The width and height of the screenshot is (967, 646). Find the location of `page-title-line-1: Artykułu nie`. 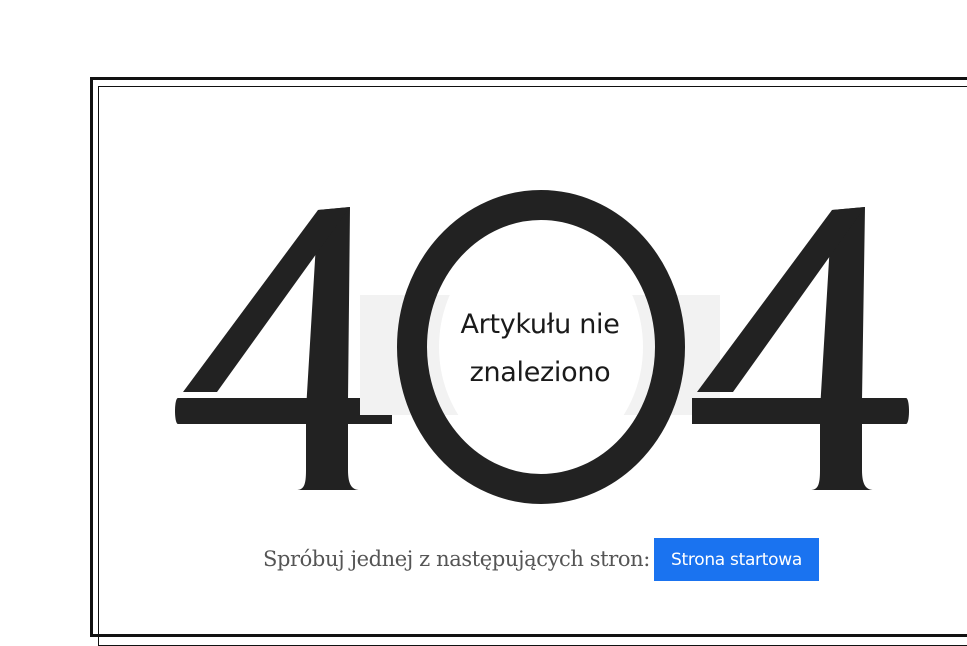

page-title-line-1: Artykułu nie is located at coordinates (540, 324).